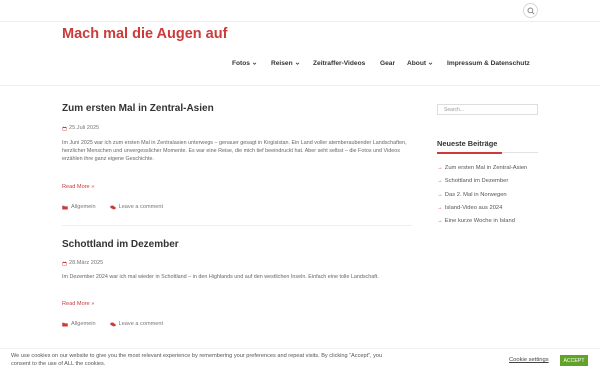 This screenshot has width=600, height=375. What do you see at coordinates (138, 108) in the screenshot?
I see `post-title: Zum ersten Mal in Zentral-Asien` at bounding box center [138, 108].